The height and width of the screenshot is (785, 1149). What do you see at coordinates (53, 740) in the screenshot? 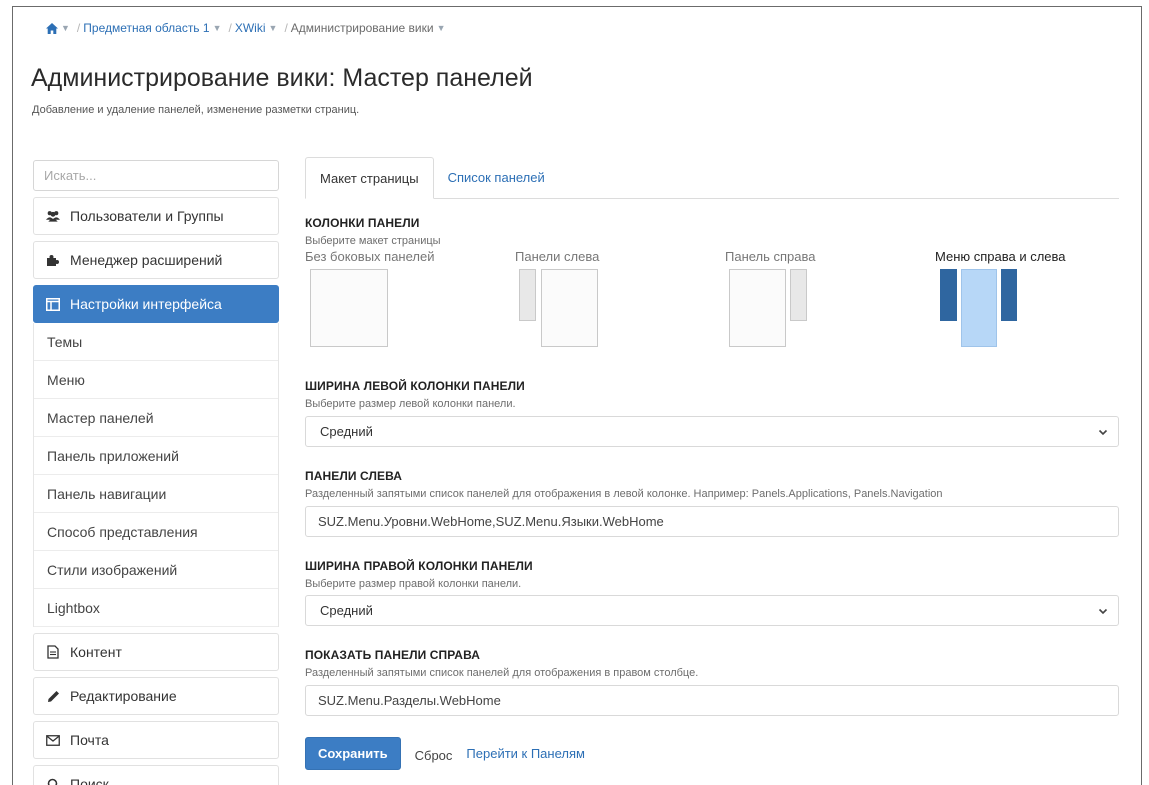
I see `envelope-icon` at bounding box center [53, 740].